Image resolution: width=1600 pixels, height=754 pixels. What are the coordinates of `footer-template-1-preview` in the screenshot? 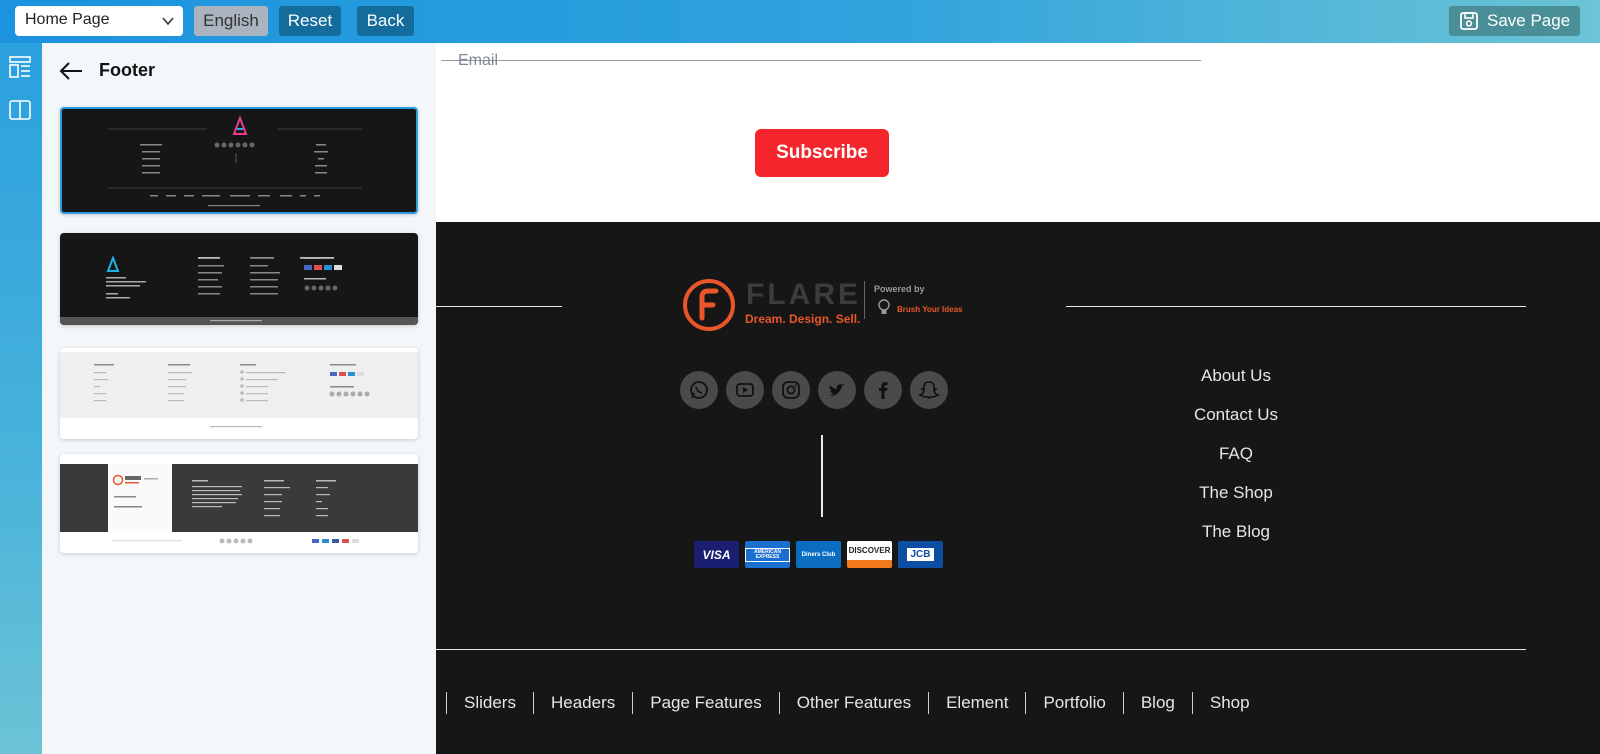 It's located at (239, 160).